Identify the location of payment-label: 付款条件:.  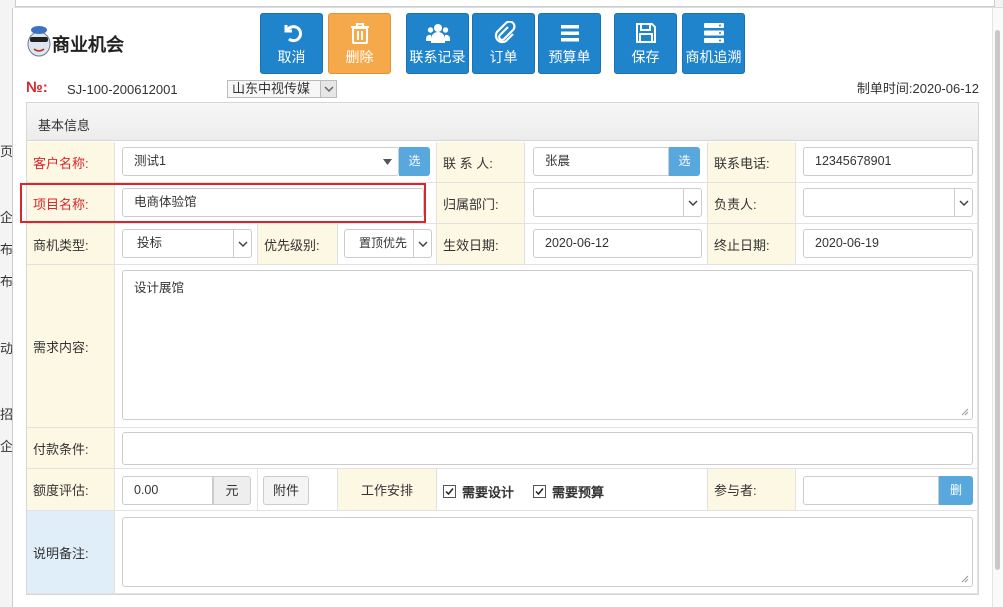
(71, 448).